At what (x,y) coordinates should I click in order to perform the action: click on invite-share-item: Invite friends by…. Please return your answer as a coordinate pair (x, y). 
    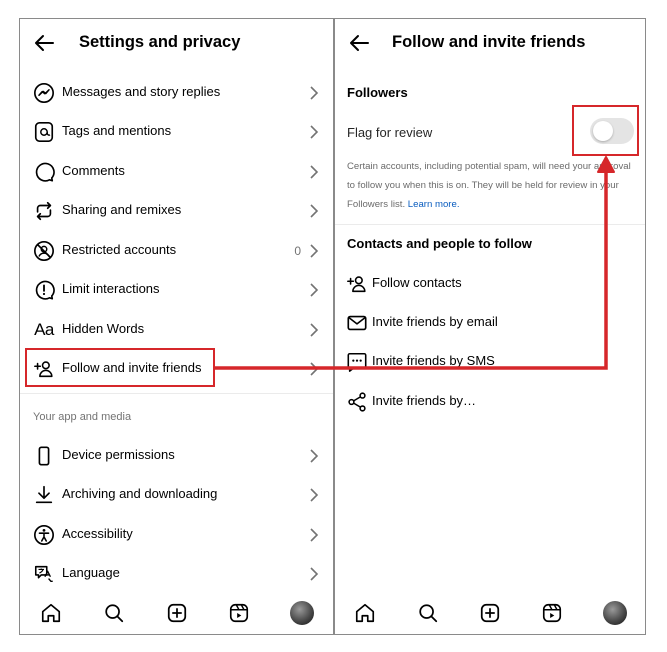
    Looking at the image, I should click on (490, 401).